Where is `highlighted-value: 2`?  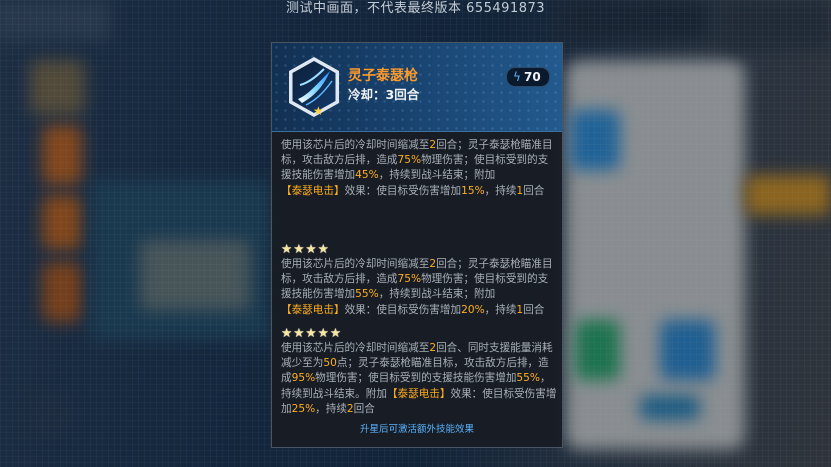 highlighted-value: 2 is located at coordinates (350, 408).